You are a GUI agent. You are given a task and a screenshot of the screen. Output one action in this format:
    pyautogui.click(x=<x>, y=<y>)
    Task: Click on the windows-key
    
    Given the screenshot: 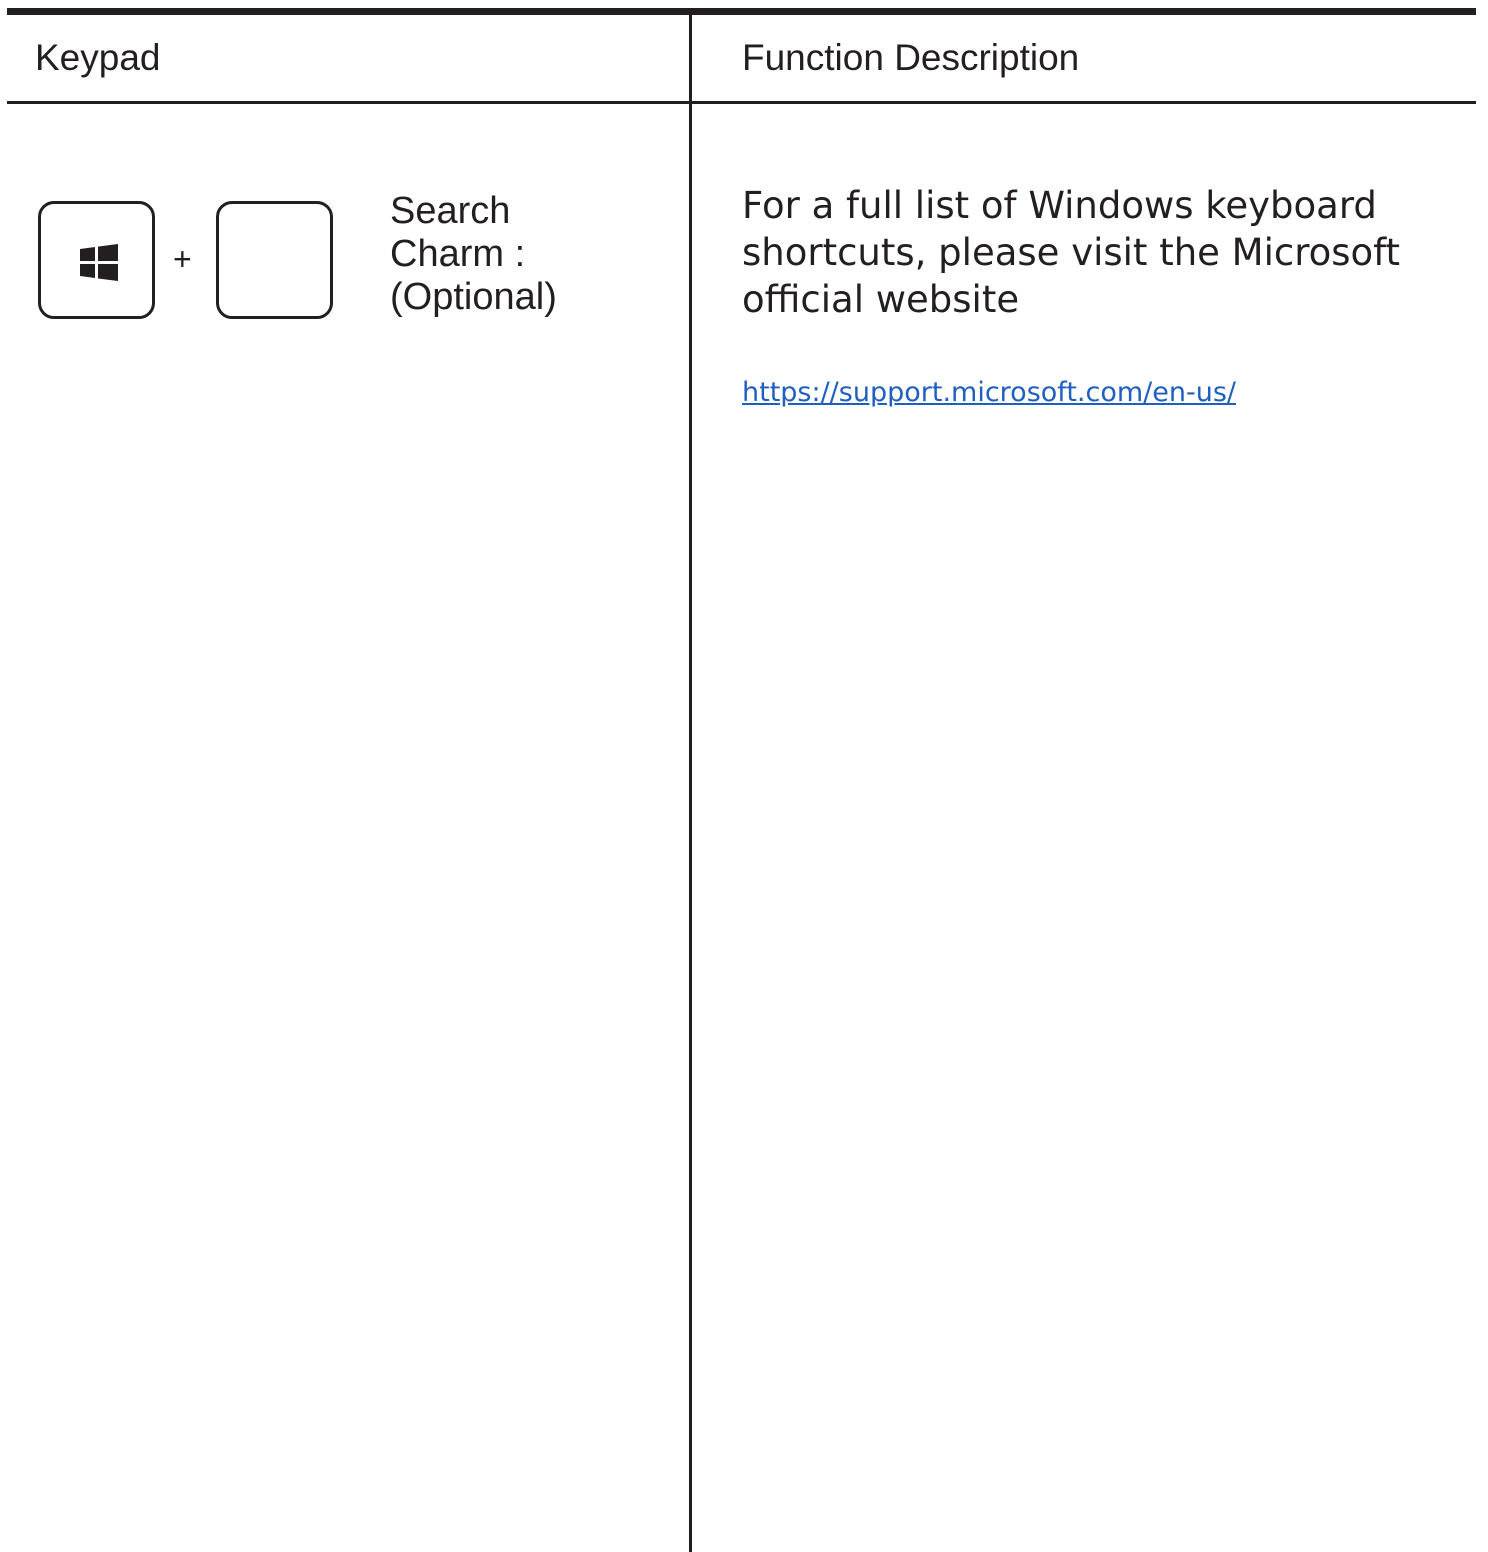 What is the action you would take?
    pyautogui.click(x=96, y=260)
    